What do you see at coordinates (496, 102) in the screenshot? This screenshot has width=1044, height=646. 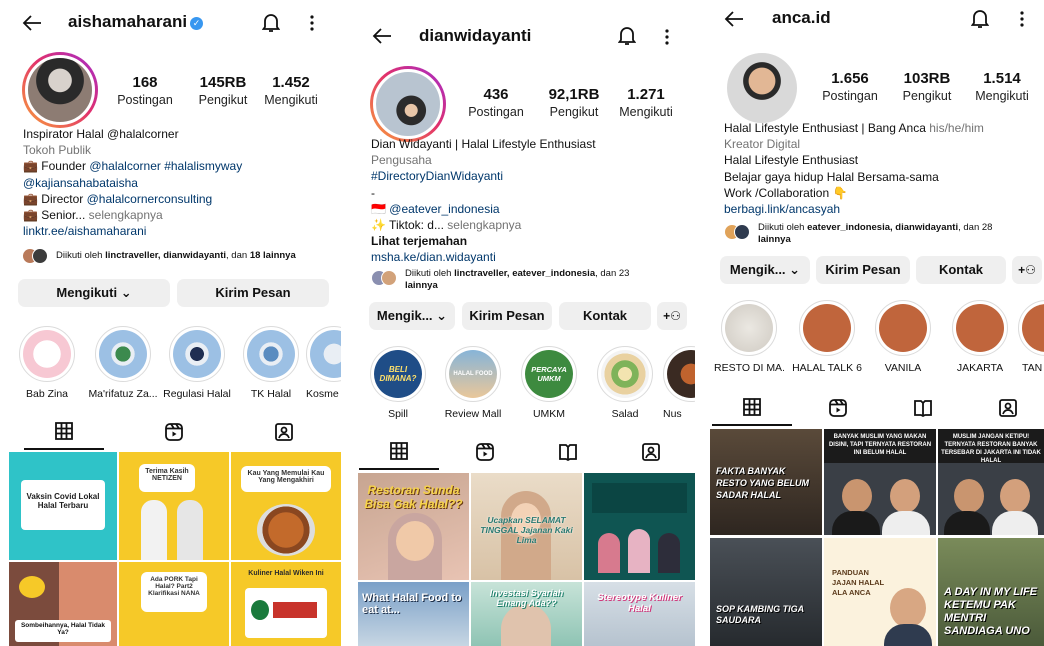 I see `stat-posts: 436 Postingan` at bounding box center [496, 102].